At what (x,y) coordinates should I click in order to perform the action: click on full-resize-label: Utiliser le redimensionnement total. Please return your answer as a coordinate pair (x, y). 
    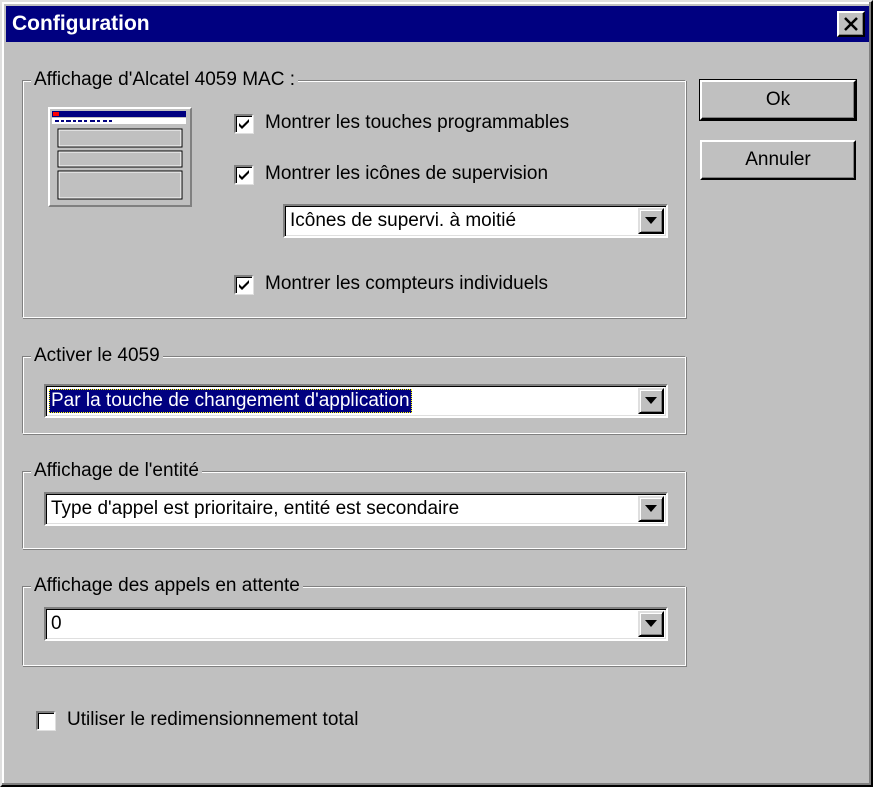
    Looking at the image, I should click on (213, 719).